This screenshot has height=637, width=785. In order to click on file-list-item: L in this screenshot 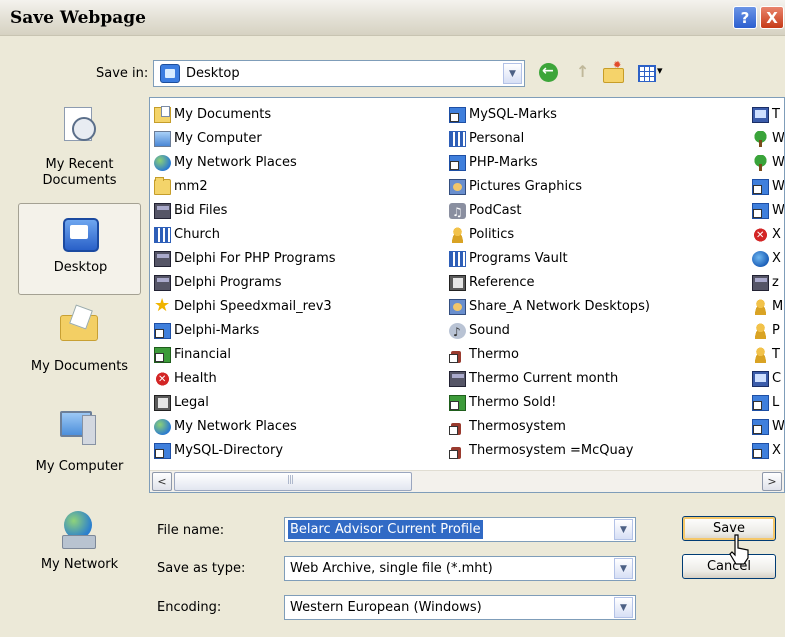, I will do `click(767, 403)`.